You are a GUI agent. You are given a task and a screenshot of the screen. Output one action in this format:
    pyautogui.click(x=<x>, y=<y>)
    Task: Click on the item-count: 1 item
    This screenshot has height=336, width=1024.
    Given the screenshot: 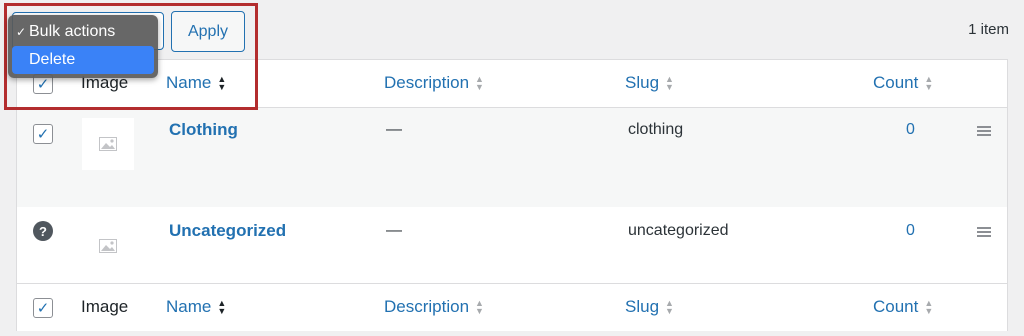 What is the action you would take?
    pyautogui.click(x=988, y=29)
    